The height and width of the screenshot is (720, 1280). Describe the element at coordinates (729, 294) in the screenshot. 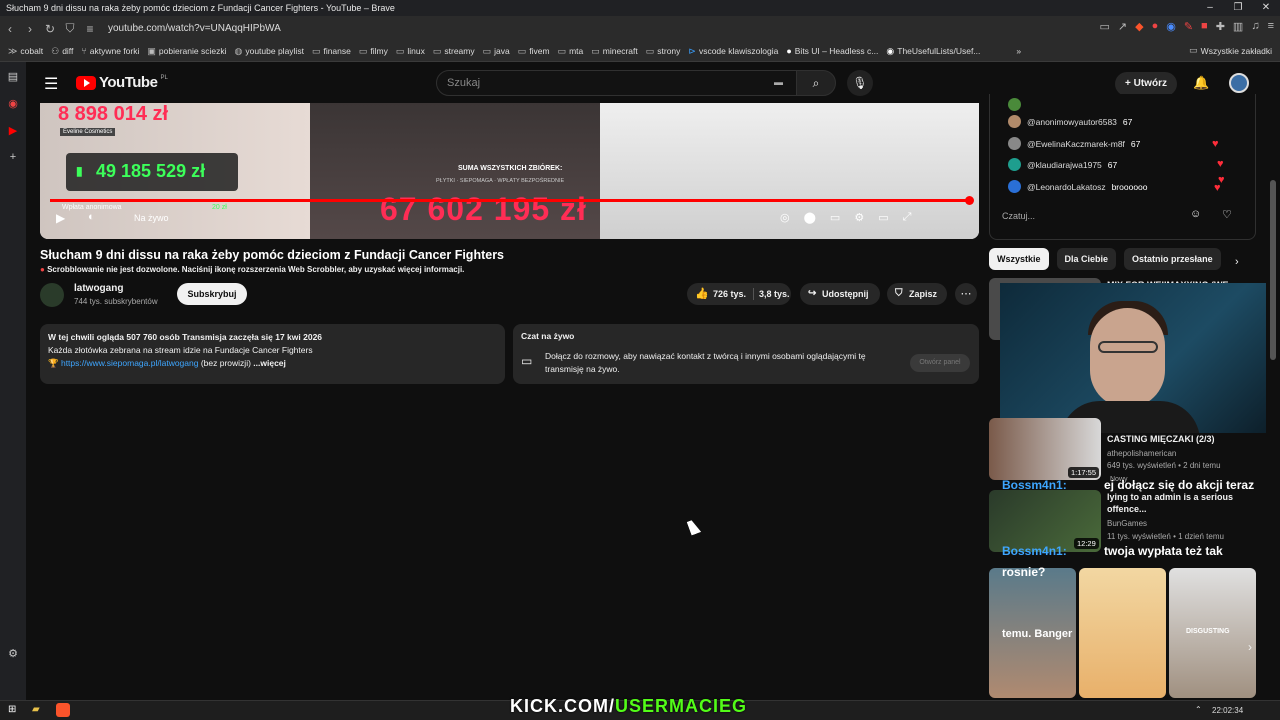

I see `like-count: 726 tys.` at that location.